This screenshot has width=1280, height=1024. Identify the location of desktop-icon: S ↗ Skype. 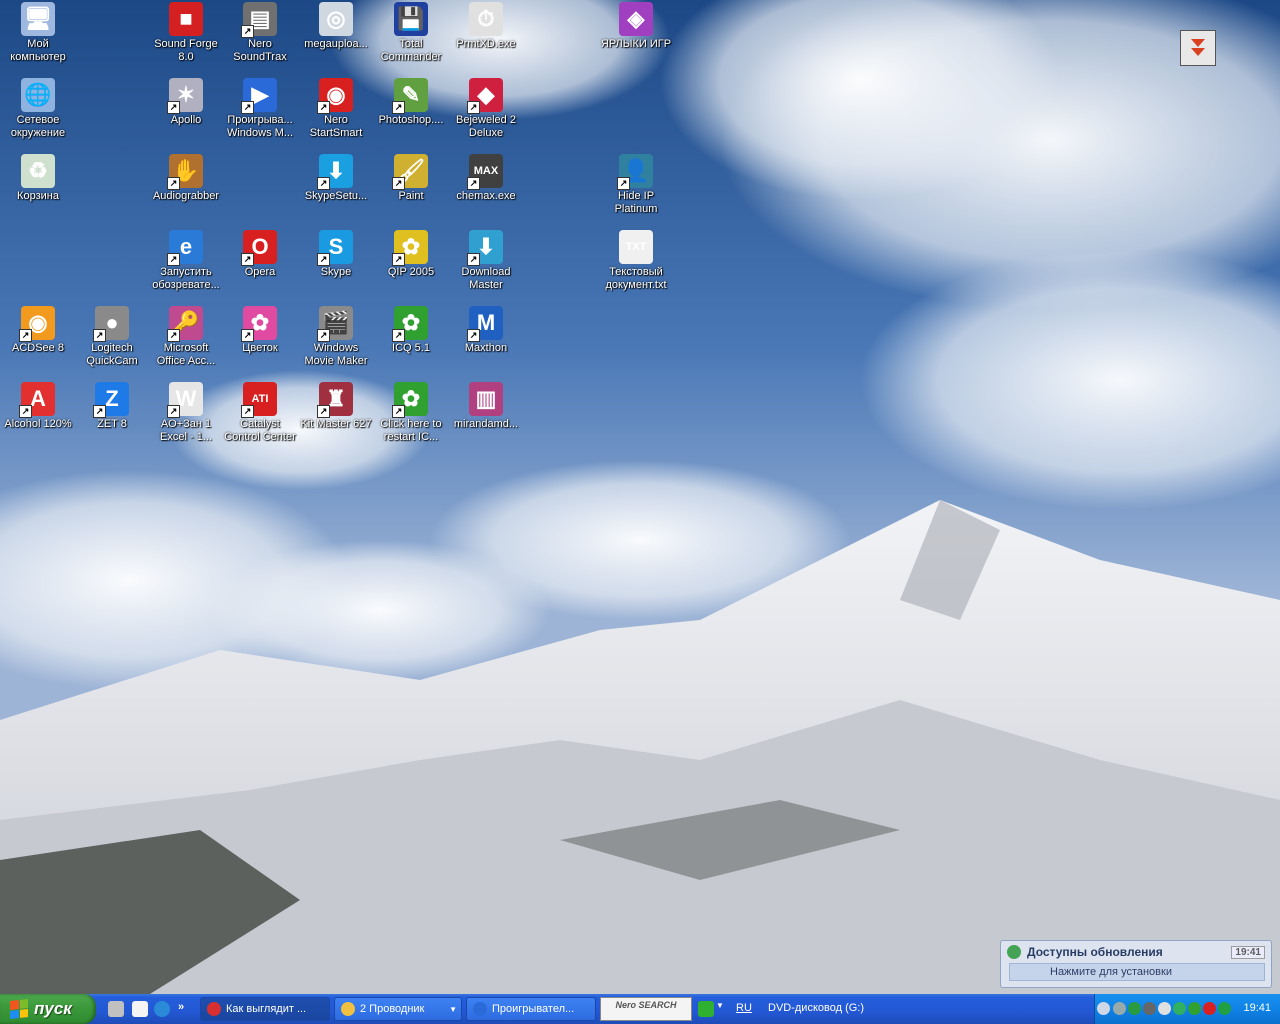
(336, 253).